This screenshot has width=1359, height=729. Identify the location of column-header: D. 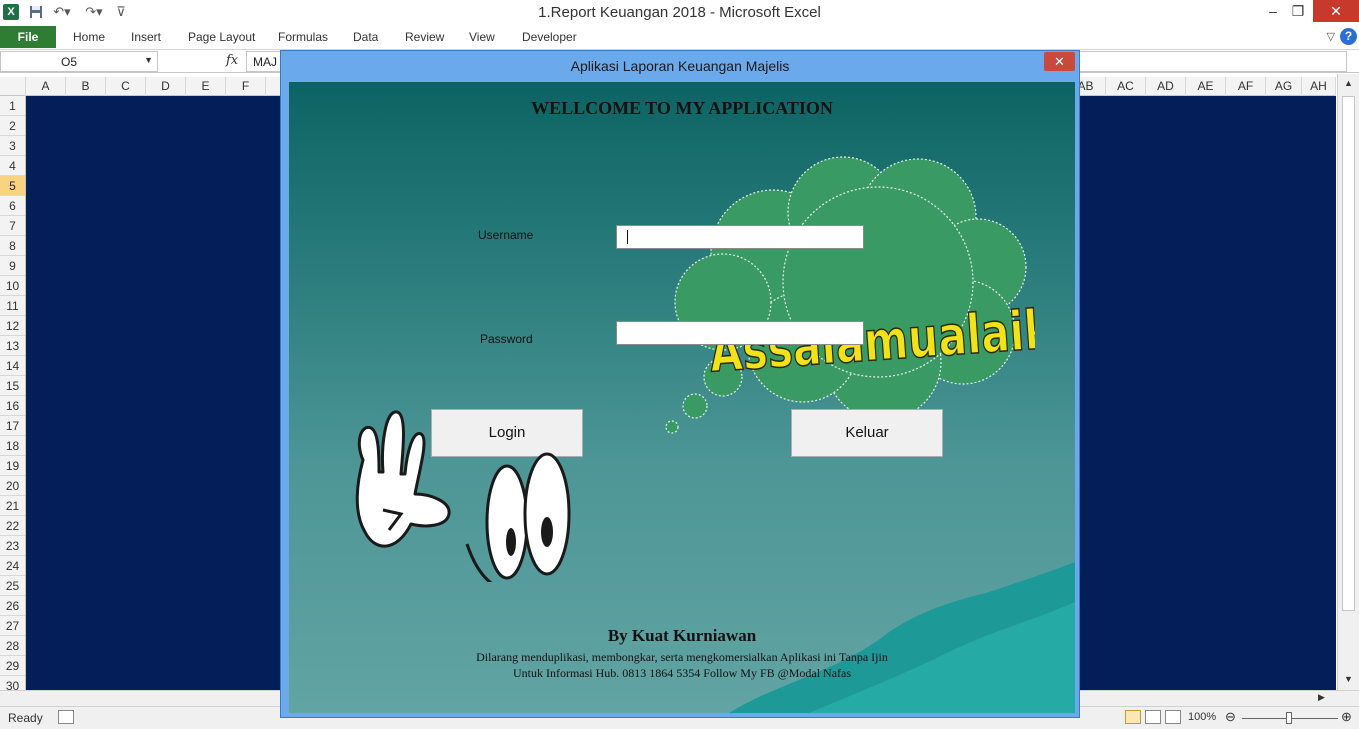
(166, 86).